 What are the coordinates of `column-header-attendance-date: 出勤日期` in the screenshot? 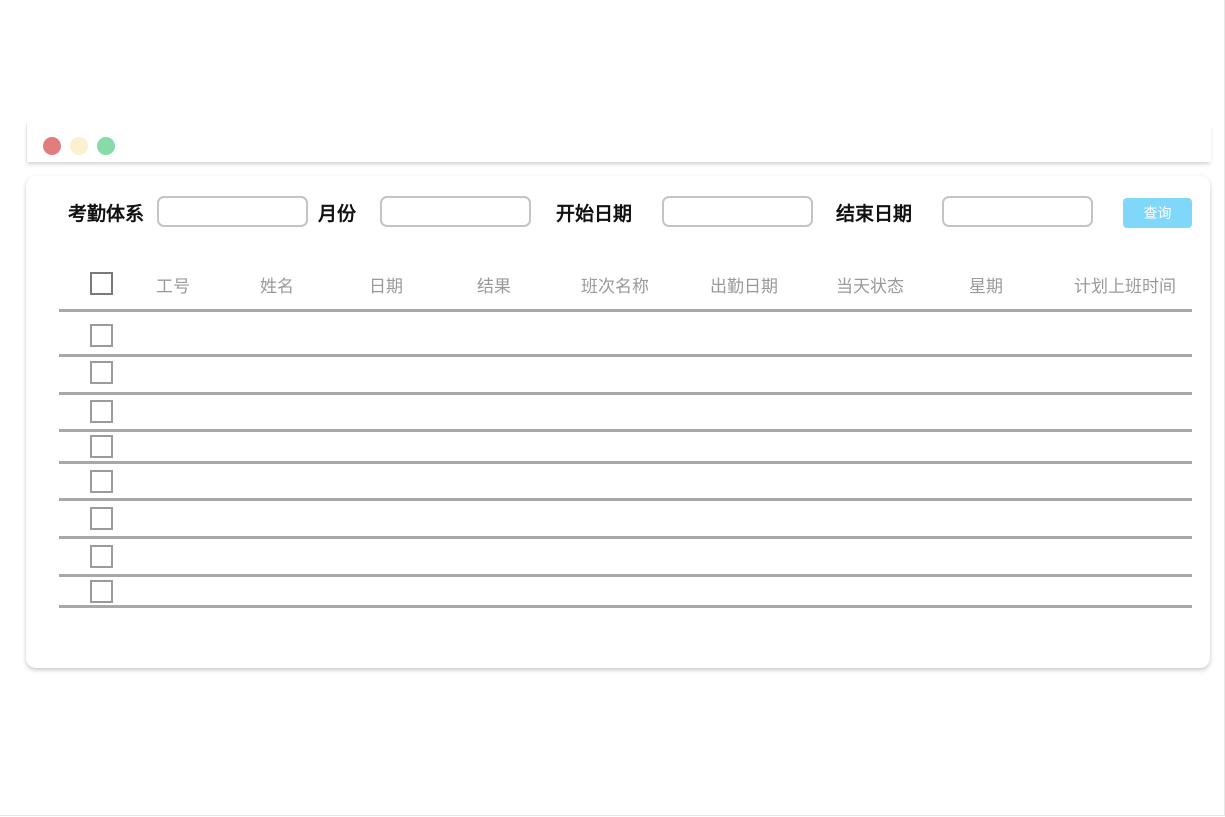 It's located at (744, 284).